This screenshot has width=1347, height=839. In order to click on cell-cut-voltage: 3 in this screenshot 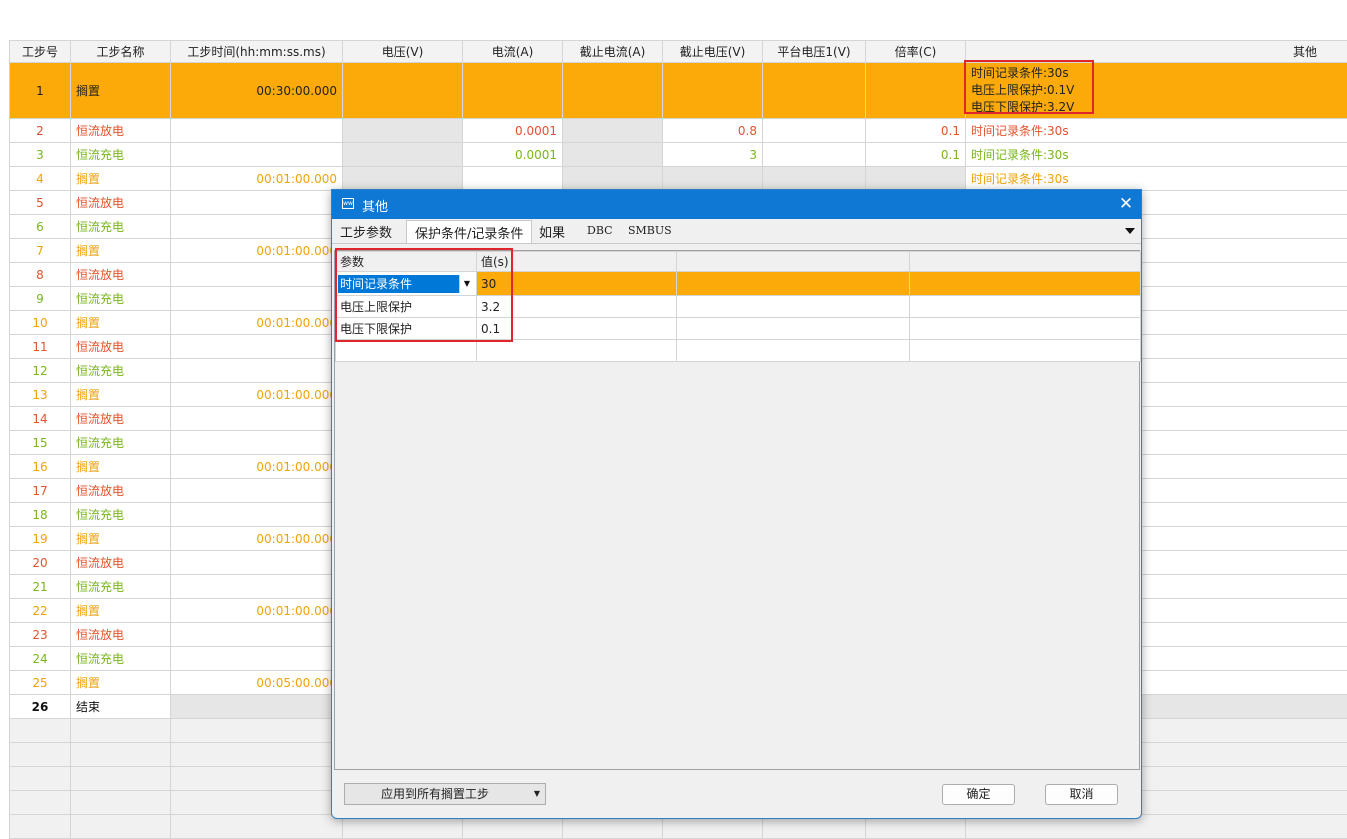, I will do `click(713, 155)`.